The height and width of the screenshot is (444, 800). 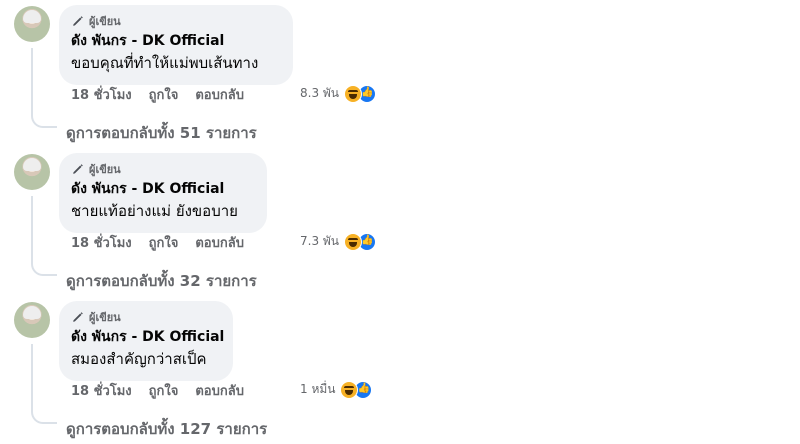 I want to click on reaction-summary: 8.3 พัน, so click(x=338, y=93).